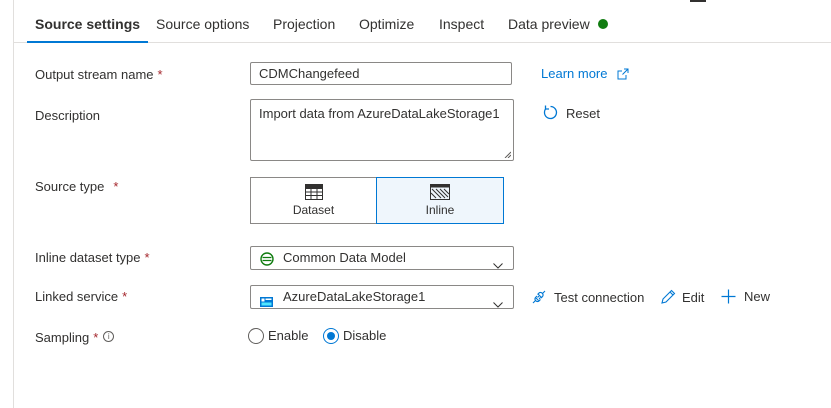 The height and width of the screenshot is (408, 831). What do you see at coordinates (267, 262) in the screenshot?
I see `common-data-model-icon` at bounding box center [267, 262].